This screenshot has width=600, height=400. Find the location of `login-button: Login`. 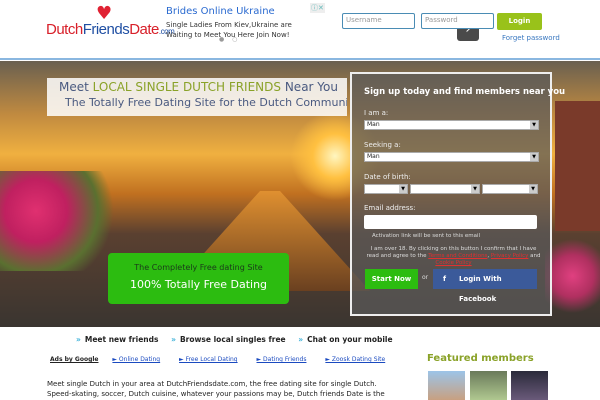

login-button: Login is located at coordinates (519, 21).